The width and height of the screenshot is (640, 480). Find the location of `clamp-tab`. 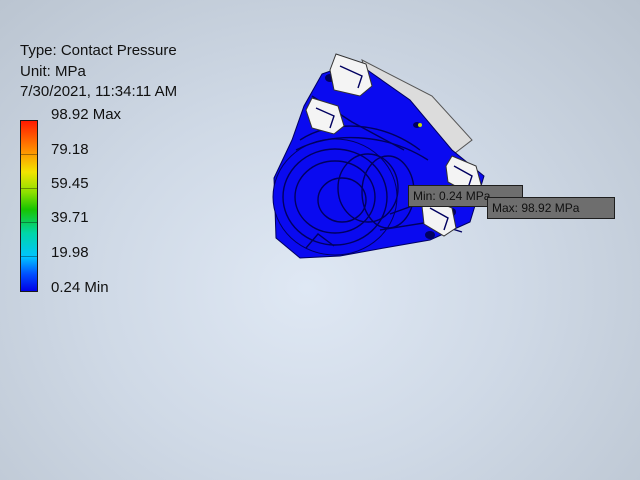

clamp-tab is located at coordinates (351, 75).